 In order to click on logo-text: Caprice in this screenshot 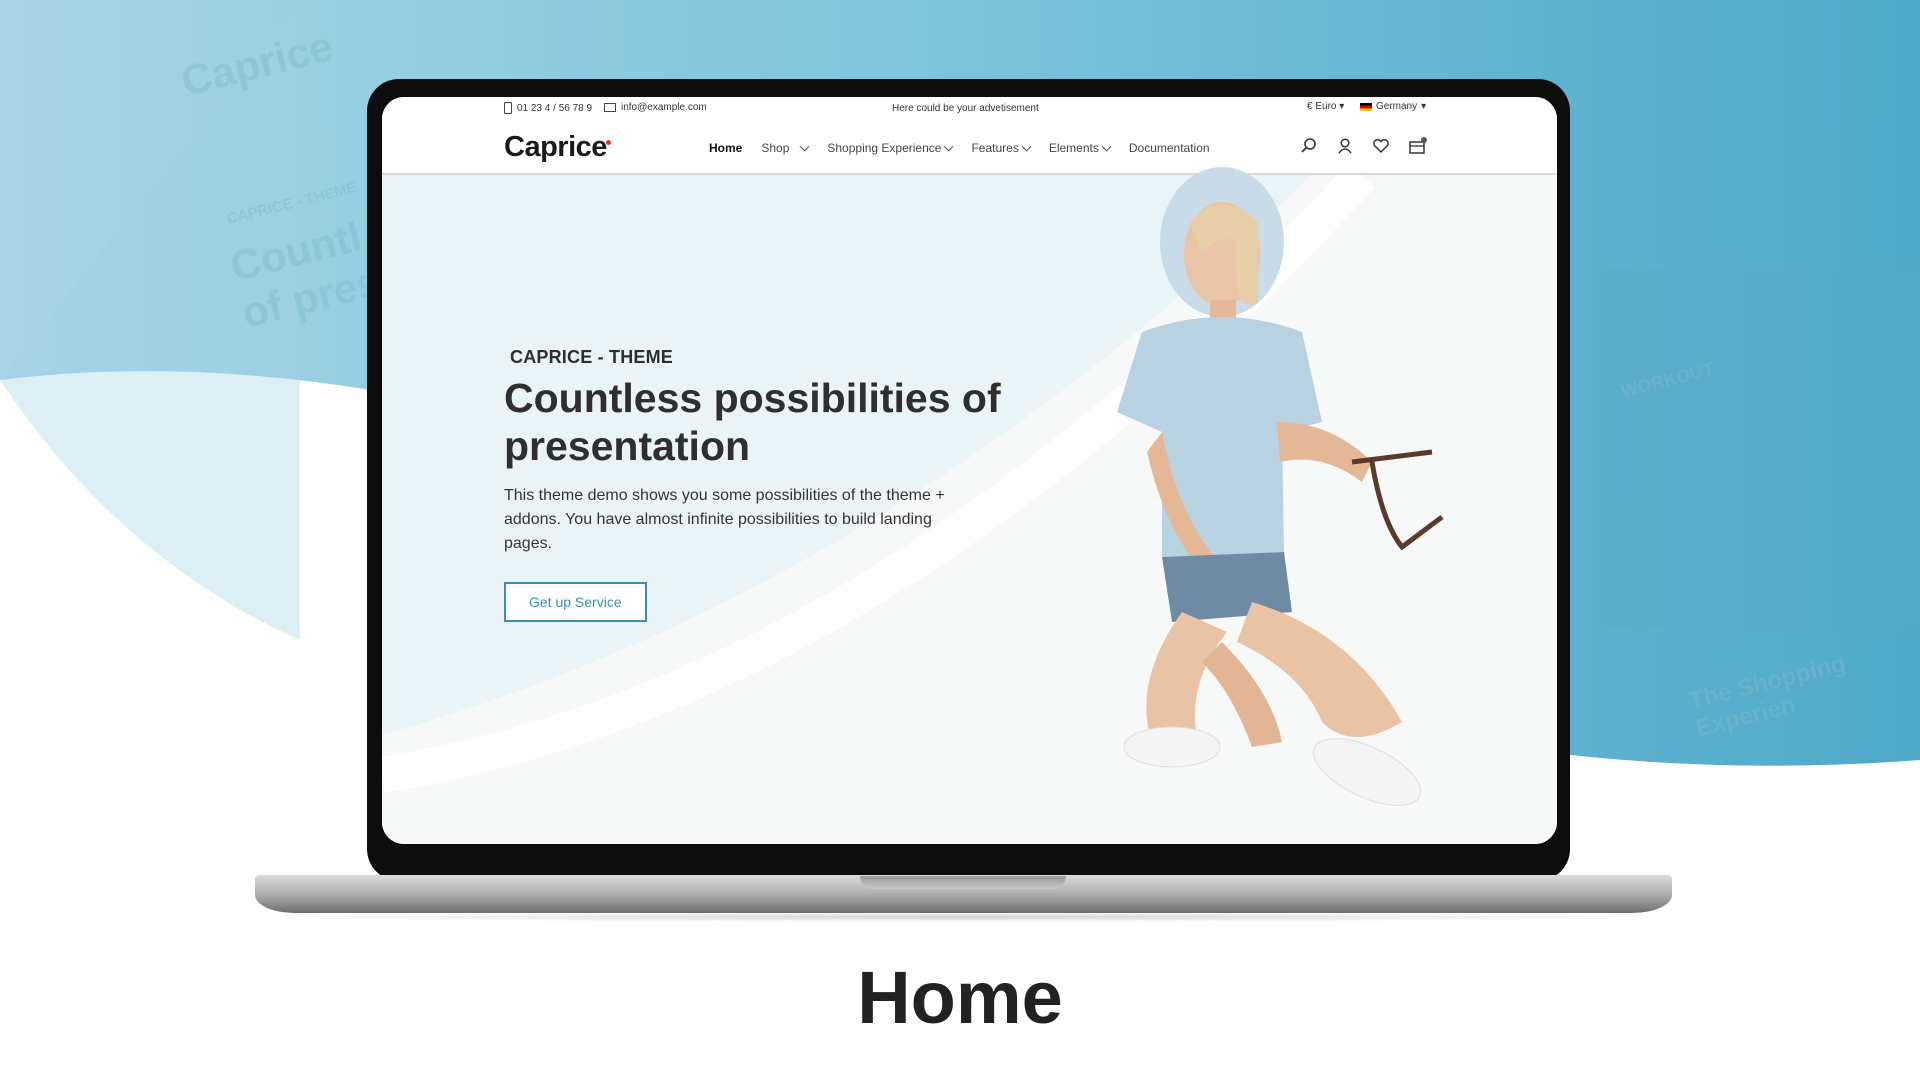, I will do `click(555, 147)`.